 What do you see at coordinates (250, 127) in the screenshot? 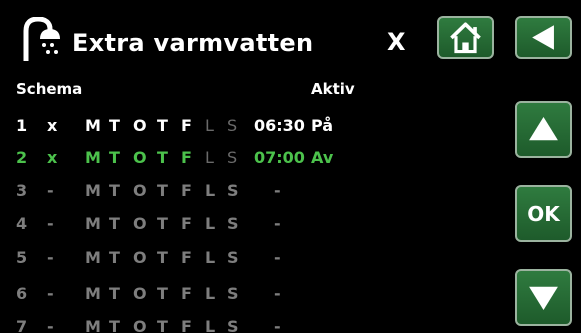
I see `schedule-row-1: 1 x M T O T F L S 06:30 På` at bounding box center [250, 127].